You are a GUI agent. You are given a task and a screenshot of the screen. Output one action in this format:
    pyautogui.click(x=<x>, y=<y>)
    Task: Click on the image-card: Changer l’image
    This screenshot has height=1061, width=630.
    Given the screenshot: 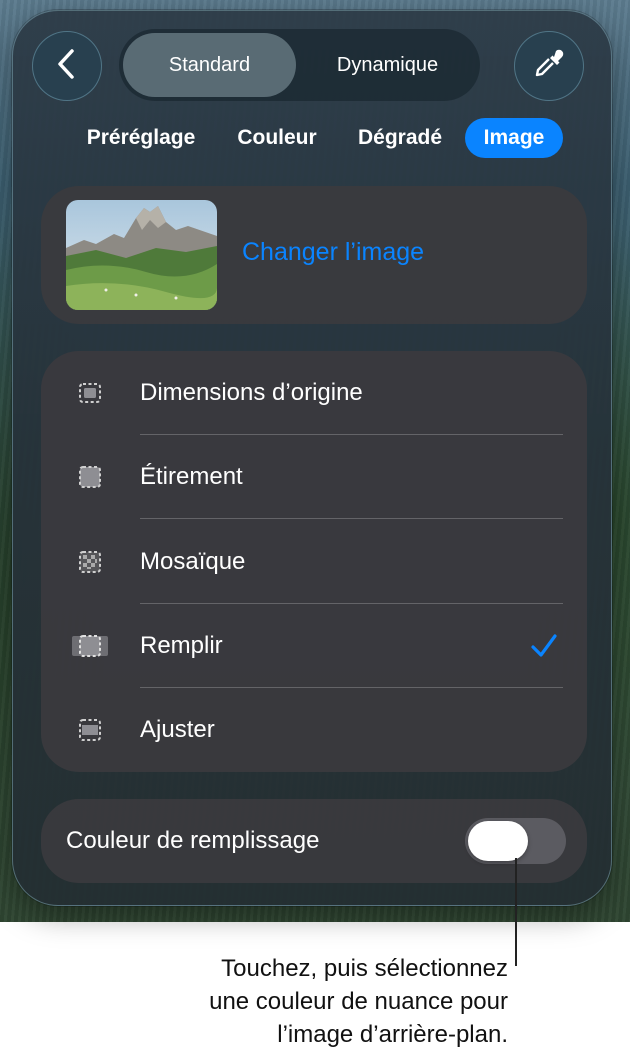 What is the action you would take?
    pyautogui.click(x=314, y=255)
    